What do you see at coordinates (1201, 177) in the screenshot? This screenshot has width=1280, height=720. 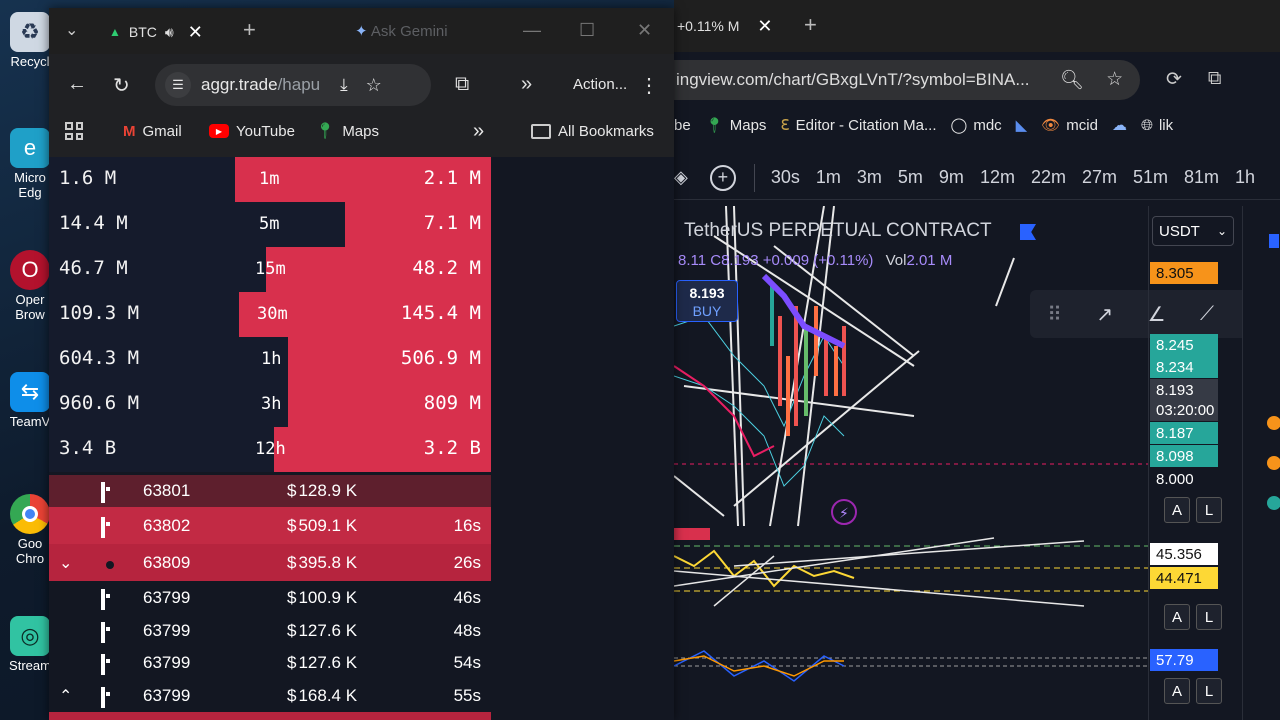 I see `interval-button: 81m` at bounding box center [1201, 177].